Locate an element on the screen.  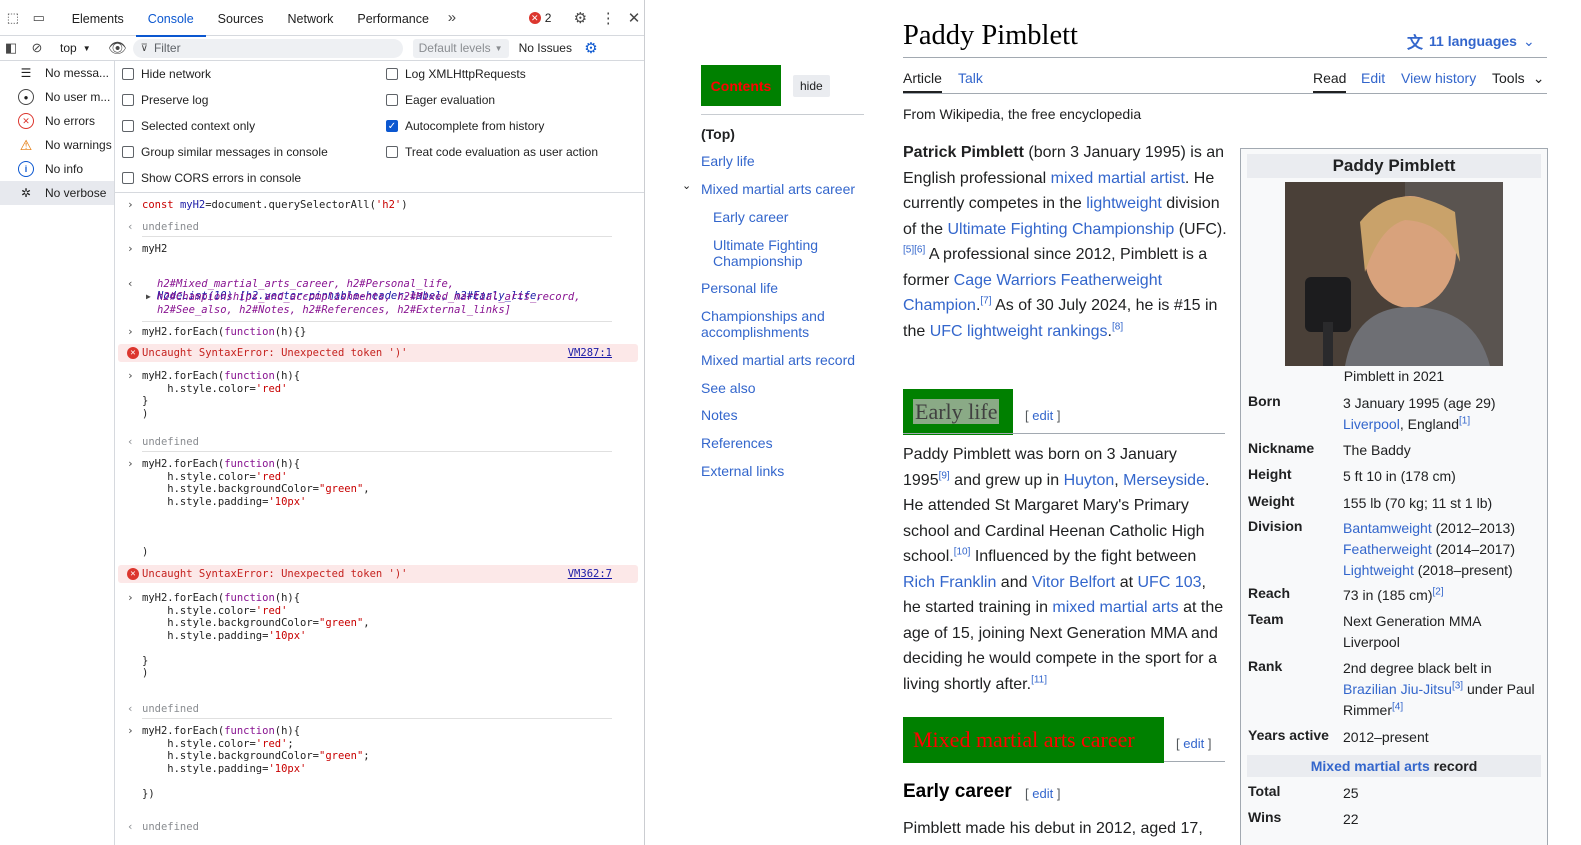
link-lightweight: Lightweight is located at coordinates (1378, 570).